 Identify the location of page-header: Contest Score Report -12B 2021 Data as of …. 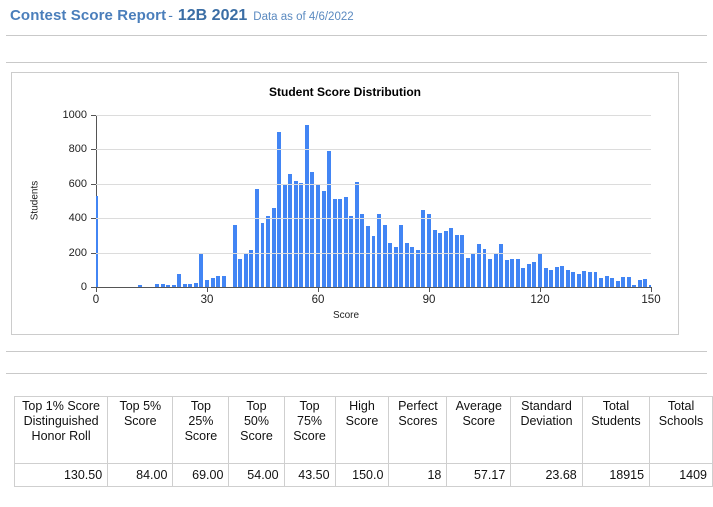
(356, 12).